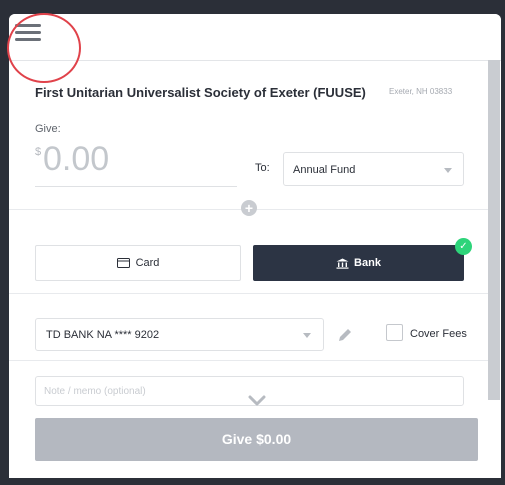 The height and width of the screenshot is (485, 505). Describe the element at coordinates (494, 230) in the screenshot. I see `scrollbar-thumb` at that location.